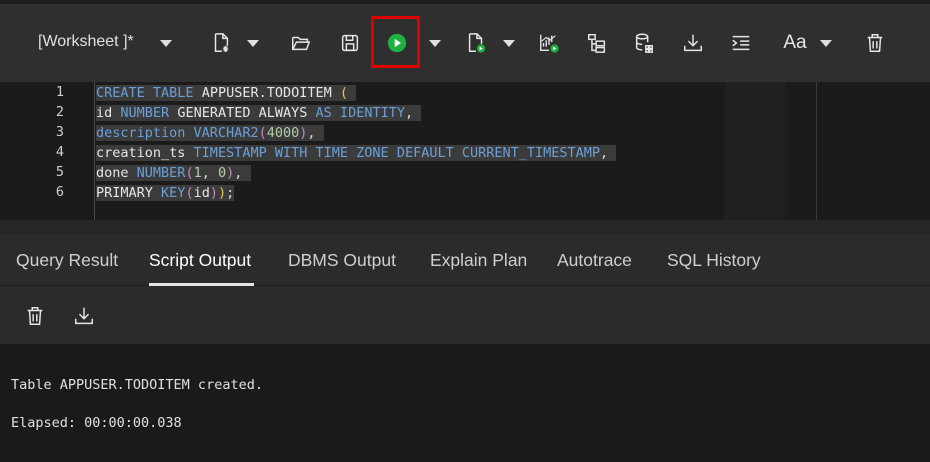 The width and height of the screenshot is (930, 462). Describe the element at coordinates (165, 193) in the screenshot. I see `code-line-6: PRIMARY KEY(id));` at that location.